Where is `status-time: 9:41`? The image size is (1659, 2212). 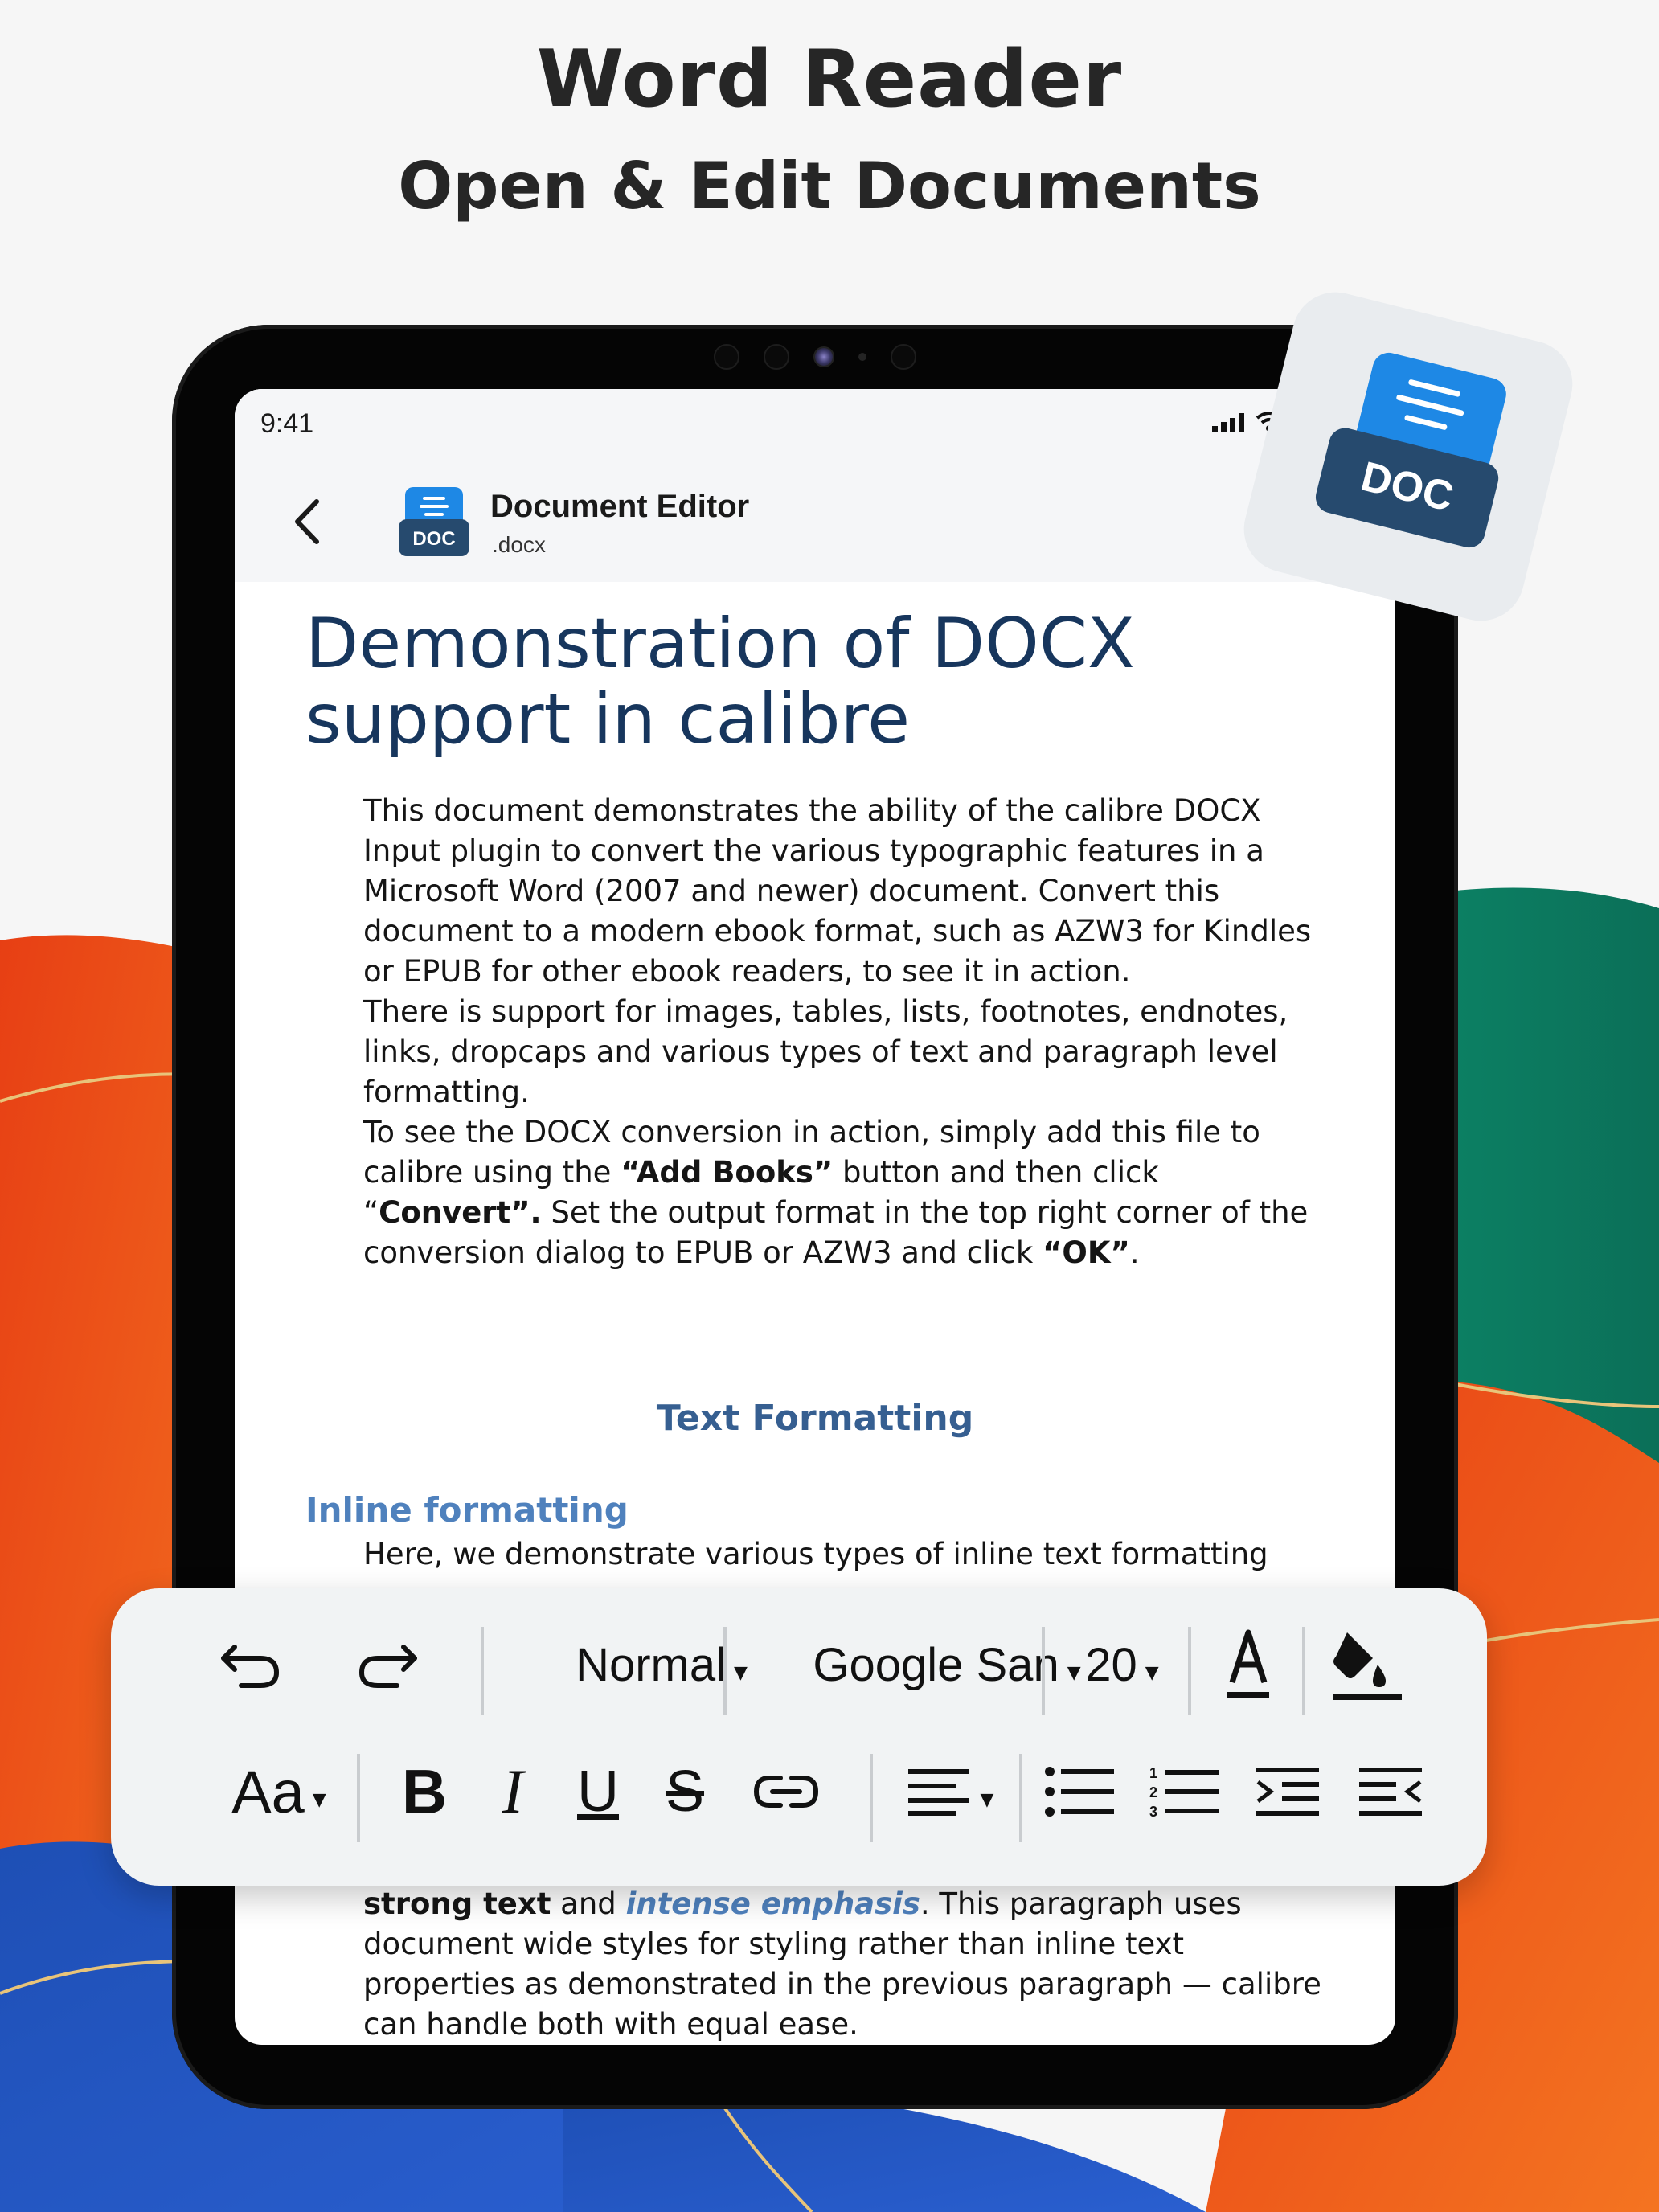
status-time: 9:41 is located at coordinates (287, 423).